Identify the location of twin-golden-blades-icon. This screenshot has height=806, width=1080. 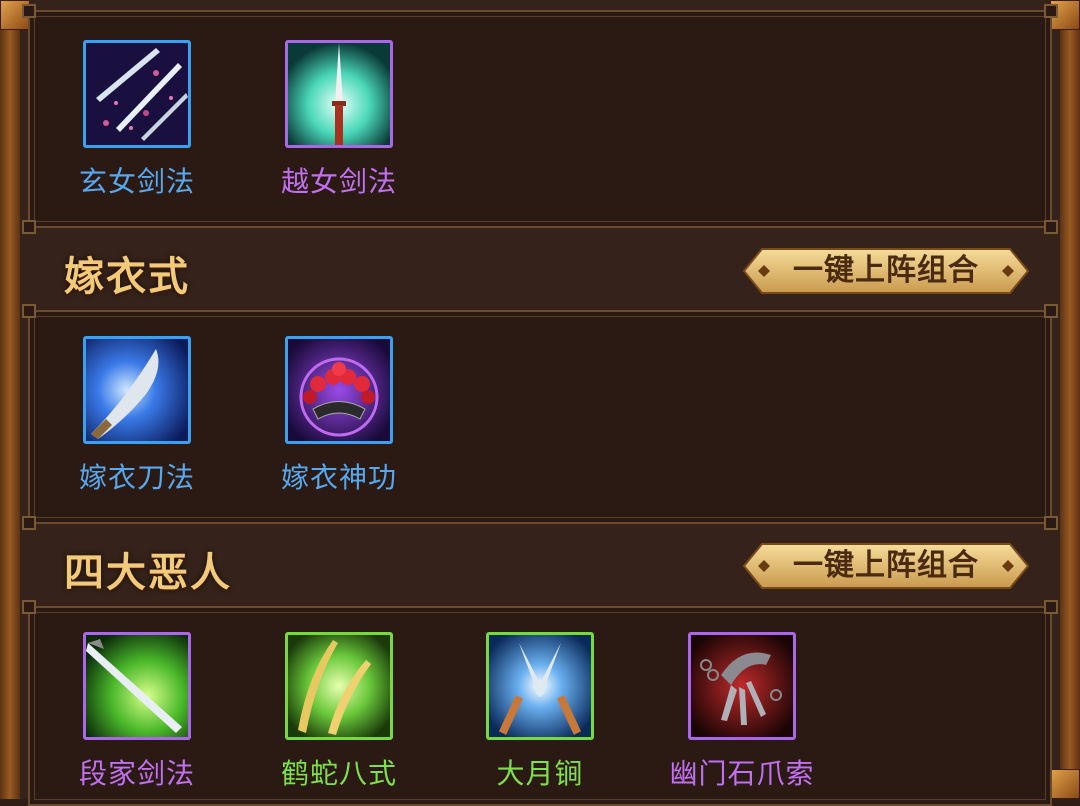
(339, 686).